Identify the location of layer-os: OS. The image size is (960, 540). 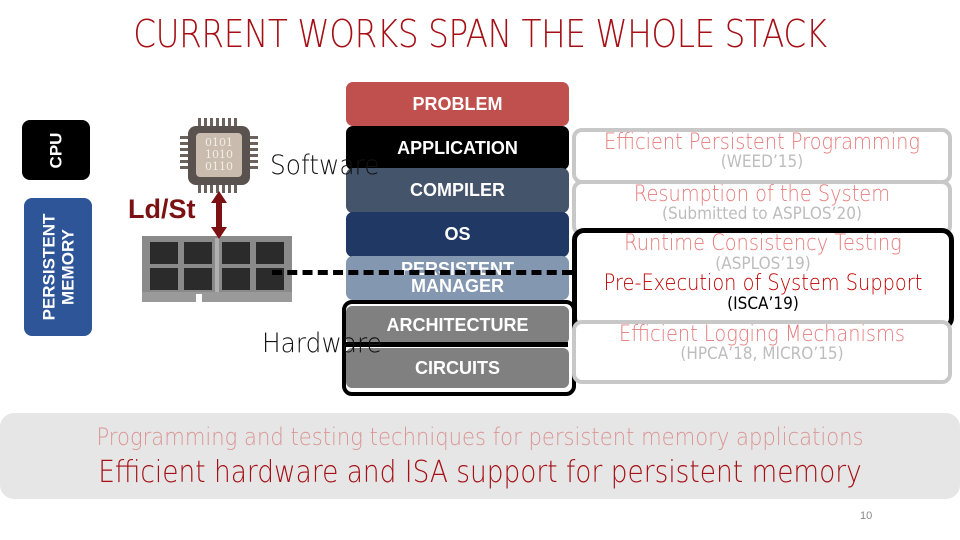
(457, 234).